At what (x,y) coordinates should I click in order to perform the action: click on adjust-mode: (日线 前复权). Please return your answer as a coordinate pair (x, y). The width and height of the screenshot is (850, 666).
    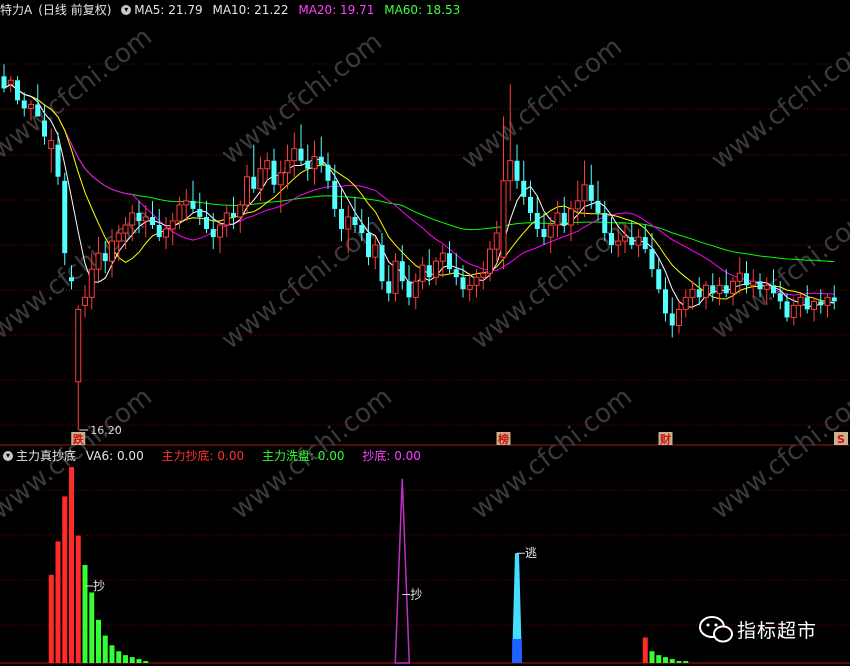
    Looking at the image, I should click on (74, 10).